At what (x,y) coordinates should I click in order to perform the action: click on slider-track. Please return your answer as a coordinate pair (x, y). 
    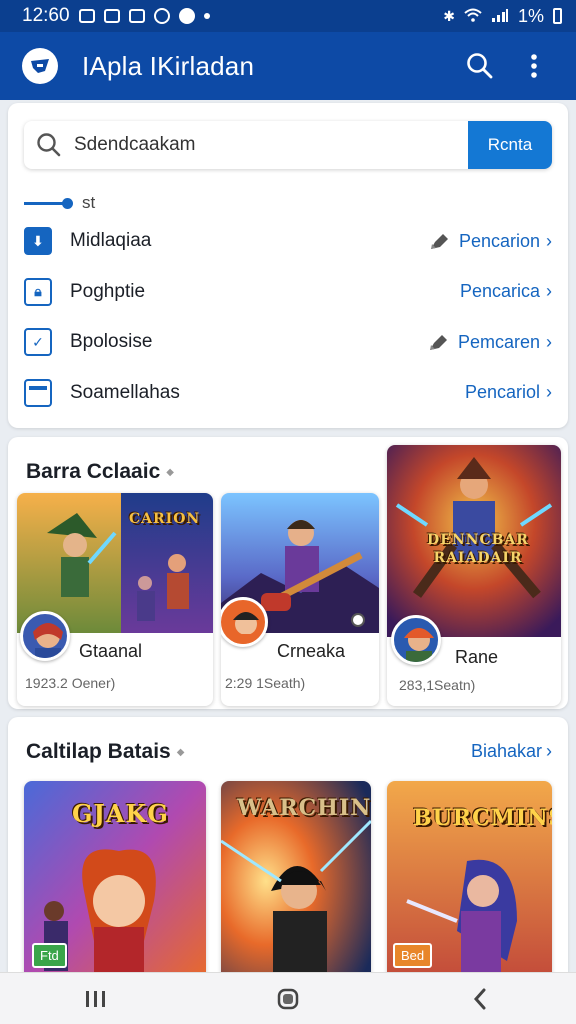
    Looking at the image, I should click on (48, 203).